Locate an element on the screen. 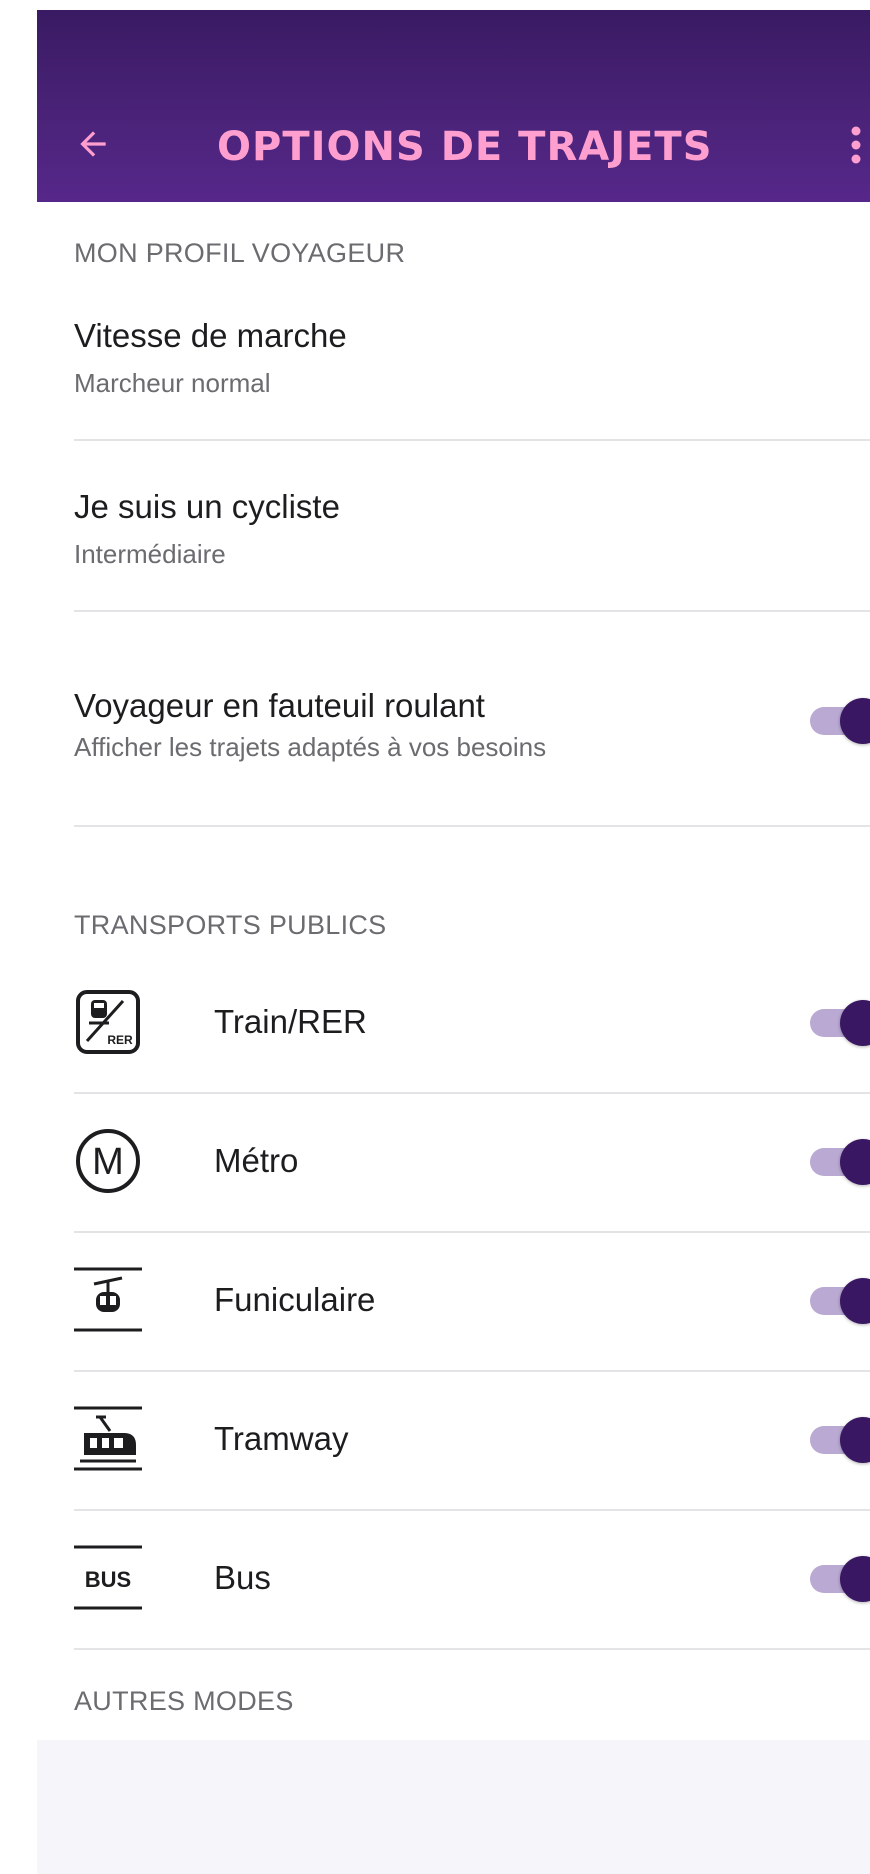  cyclist-title: Je suis un cycliste is located at coordinates (207, 506).